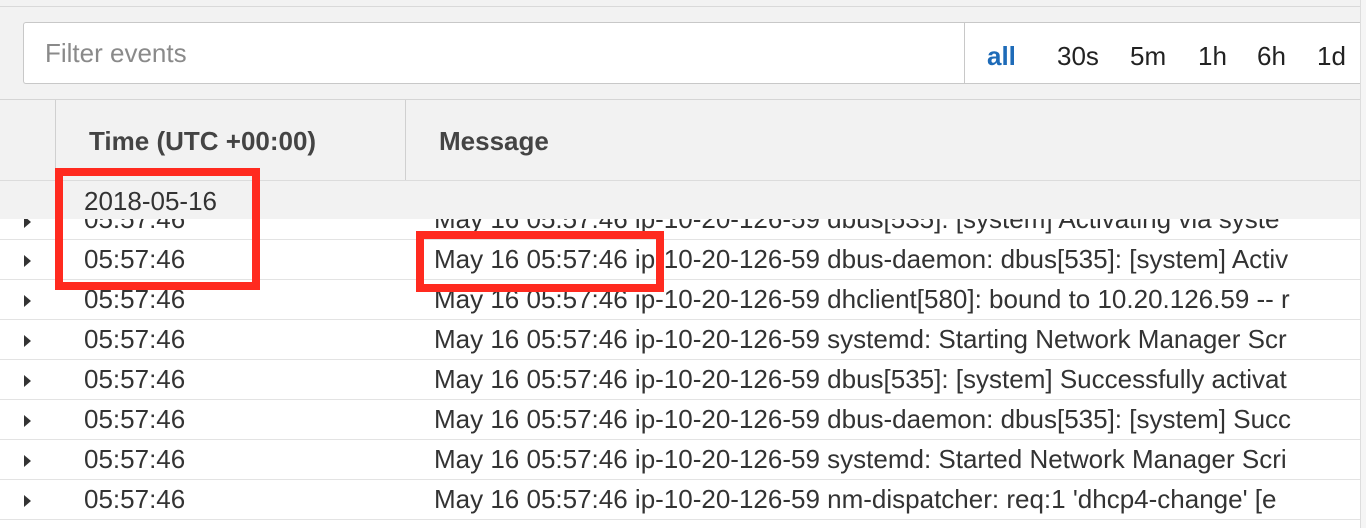  What do you see at coordinates (1363, 264) in the screenshot?
I see `vertical-scrollbar` at bounding box center [1363, 264].